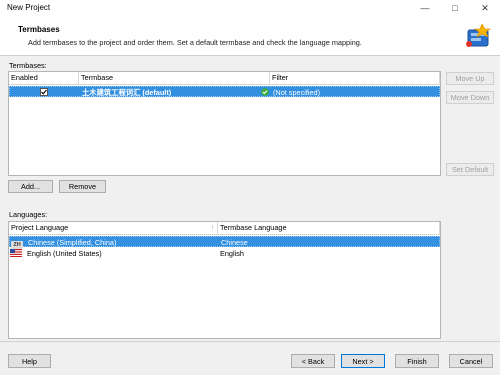 This screenshot has width=500, height=375. What do you see at coordinates (113, 228) in the screenshot?
I see `col-project-language: Project Language ↑` at bounding box center [113, 228].